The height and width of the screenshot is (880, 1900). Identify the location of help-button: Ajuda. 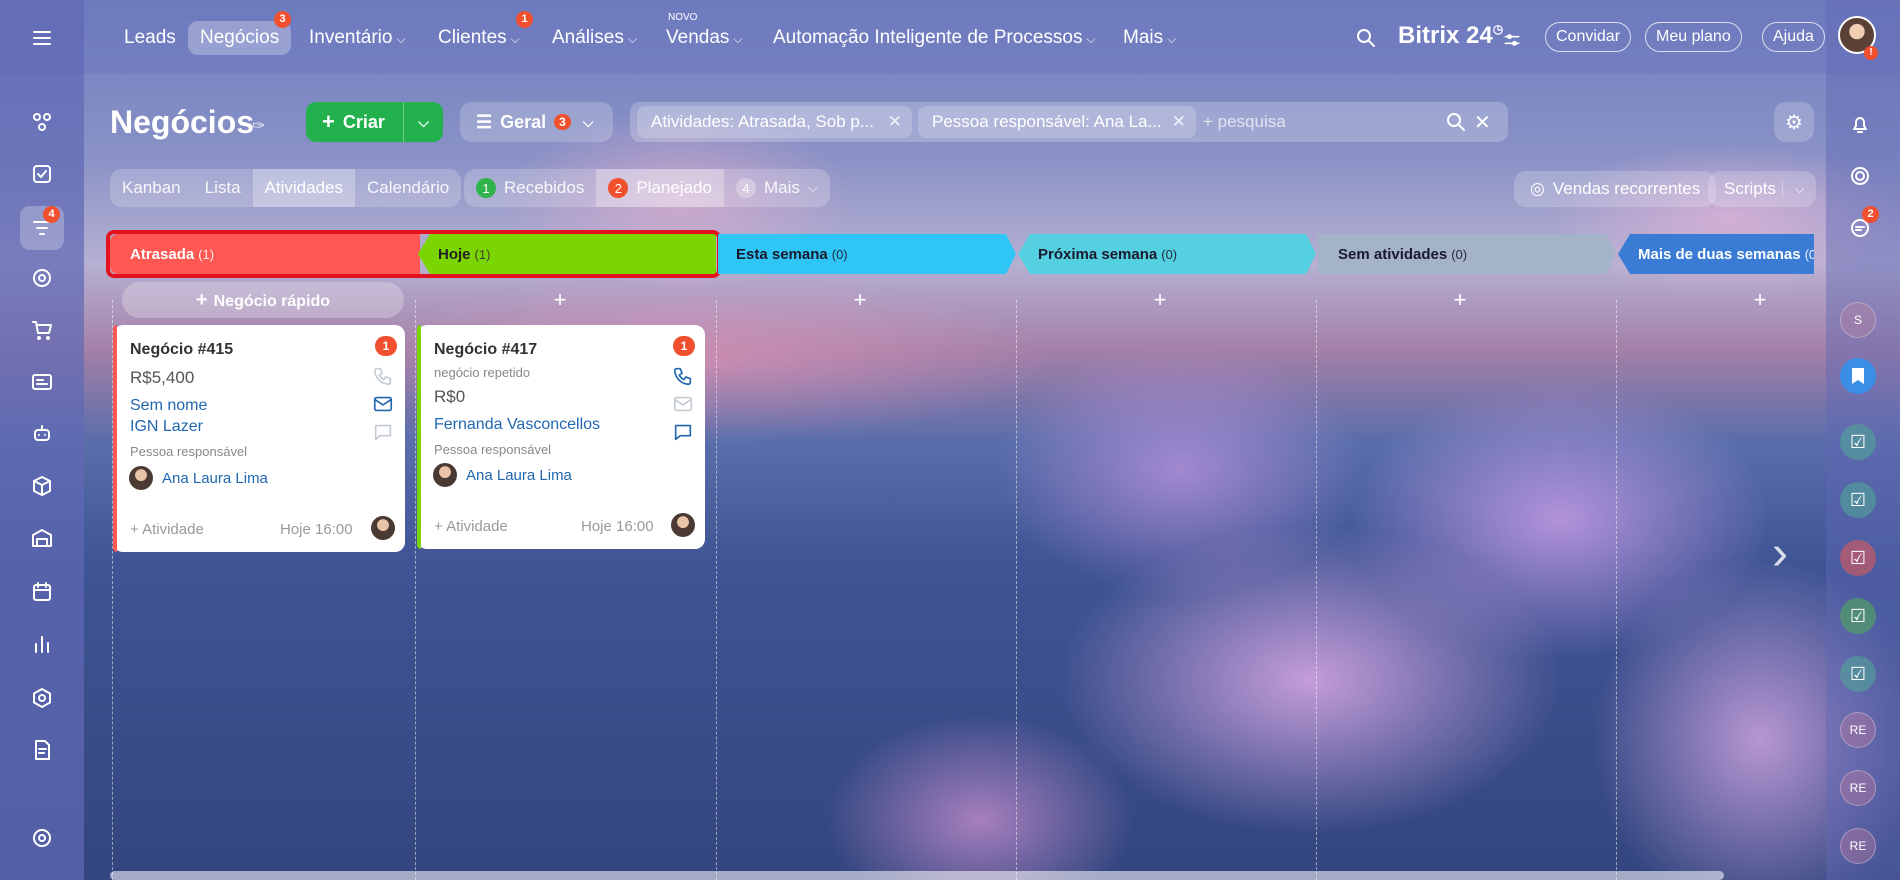
(1793, 37).